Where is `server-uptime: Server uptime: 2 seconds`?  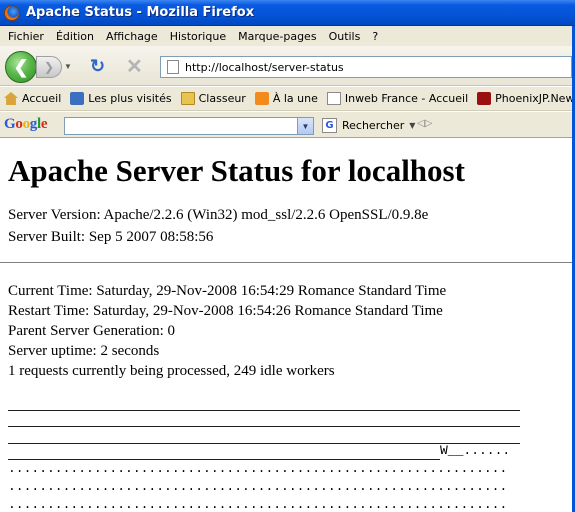 server-uptime: Server uptime: 2 seconds is located at coordinates (84, 351).